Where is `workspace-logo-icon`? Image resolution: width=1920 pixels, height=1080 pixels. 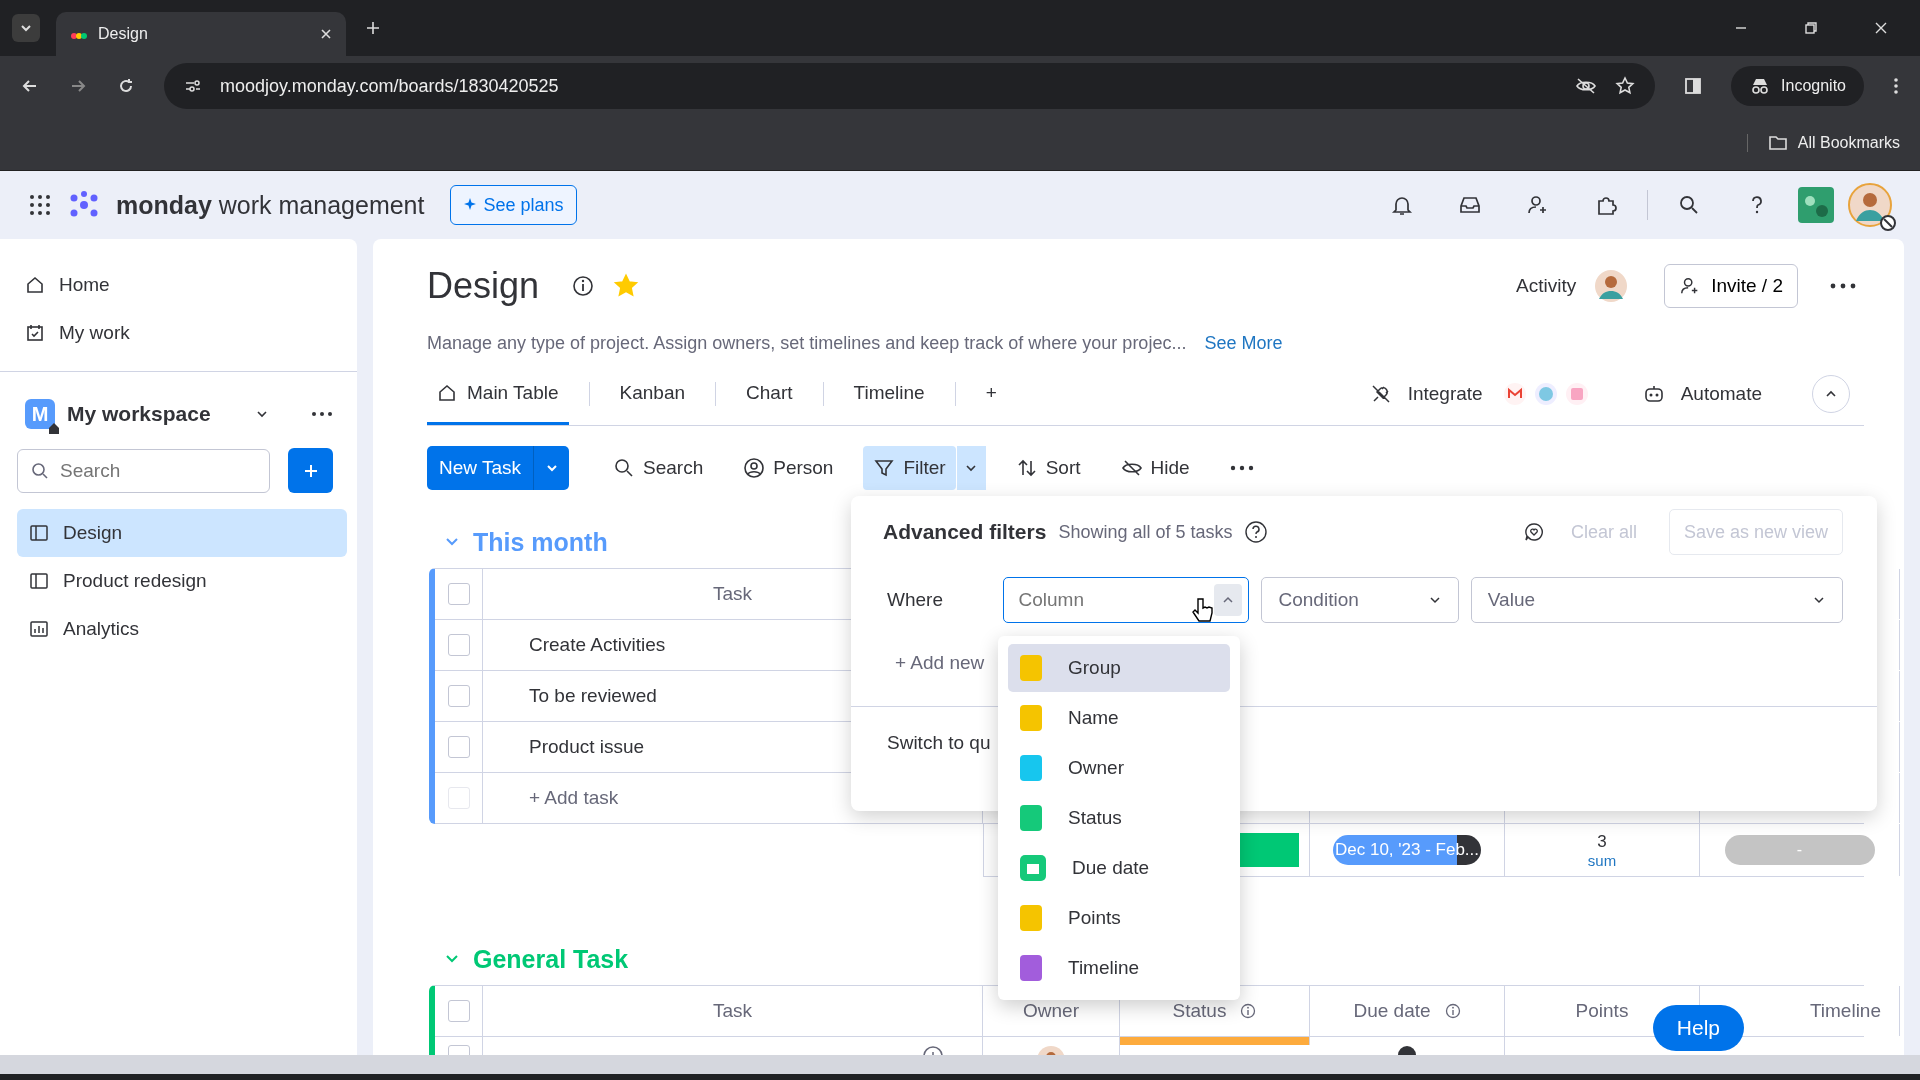
workspace-logo-icon is located at coordinates (1816, 205).